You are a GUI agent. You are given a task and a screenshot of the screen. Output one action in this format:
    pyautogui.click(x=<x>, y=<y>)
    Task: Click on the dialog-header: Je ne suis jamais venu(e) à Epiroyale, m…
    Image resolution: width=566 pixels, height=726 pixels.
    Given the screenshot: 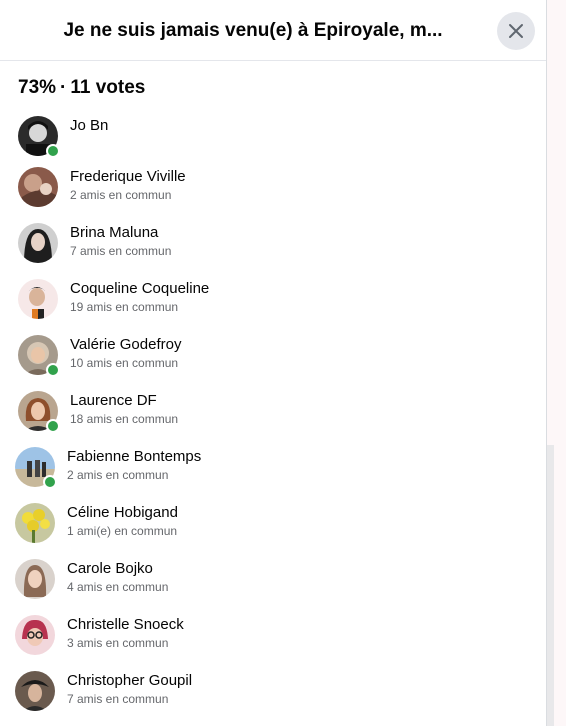 What is the action you would take?
    pyautogui.click(x=273, y=30)
    